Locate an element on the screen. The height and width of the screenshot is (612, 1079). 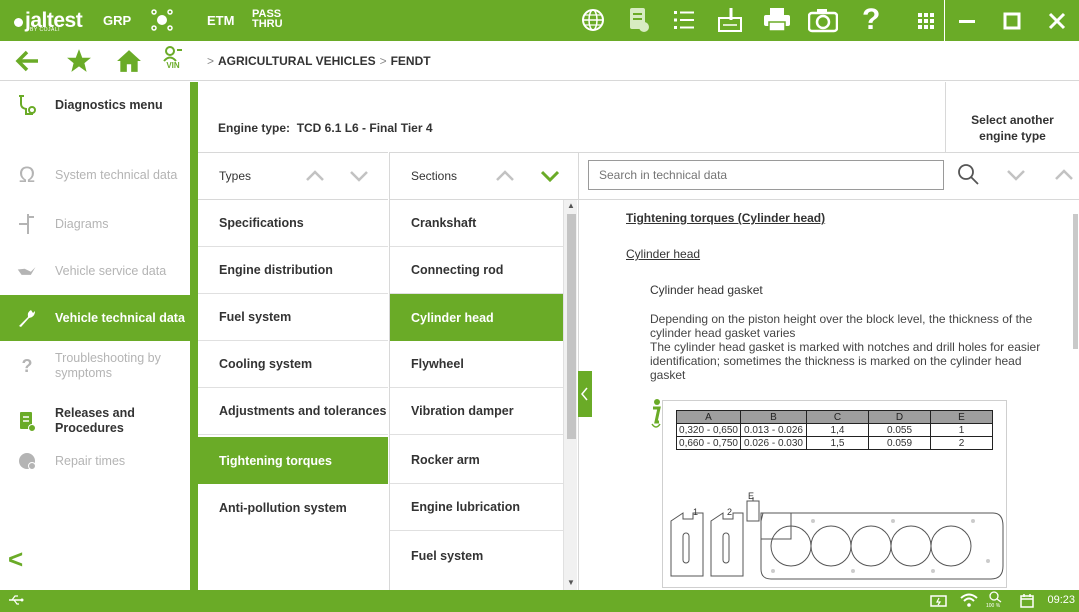
calendar-icon is located at coordinates (1027, 602).